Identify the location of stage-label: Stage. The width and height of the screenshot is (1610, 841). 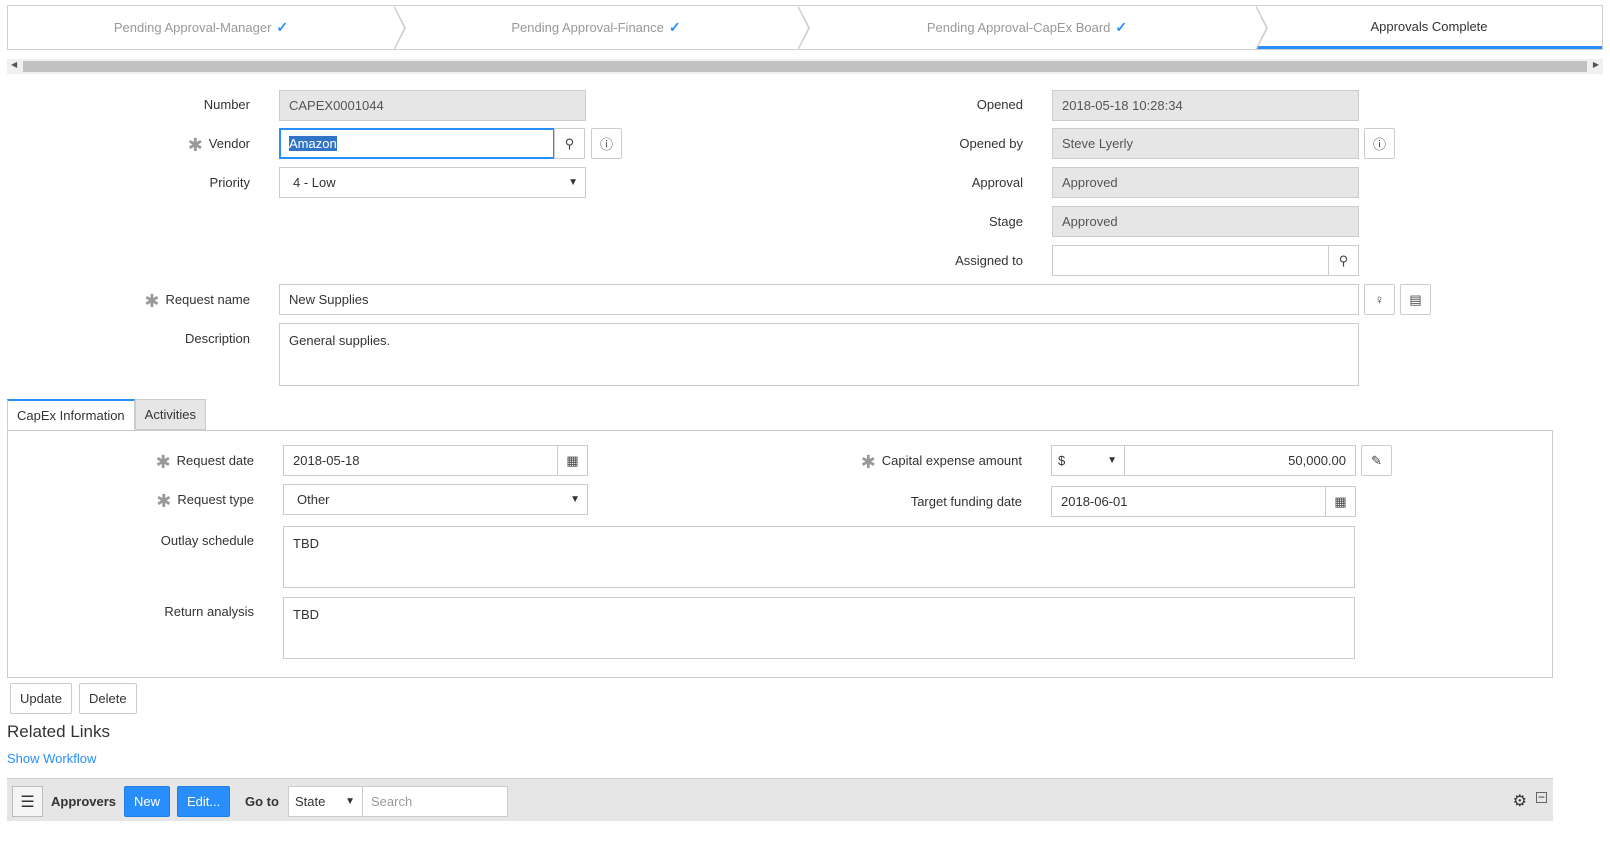
(1006, 221).